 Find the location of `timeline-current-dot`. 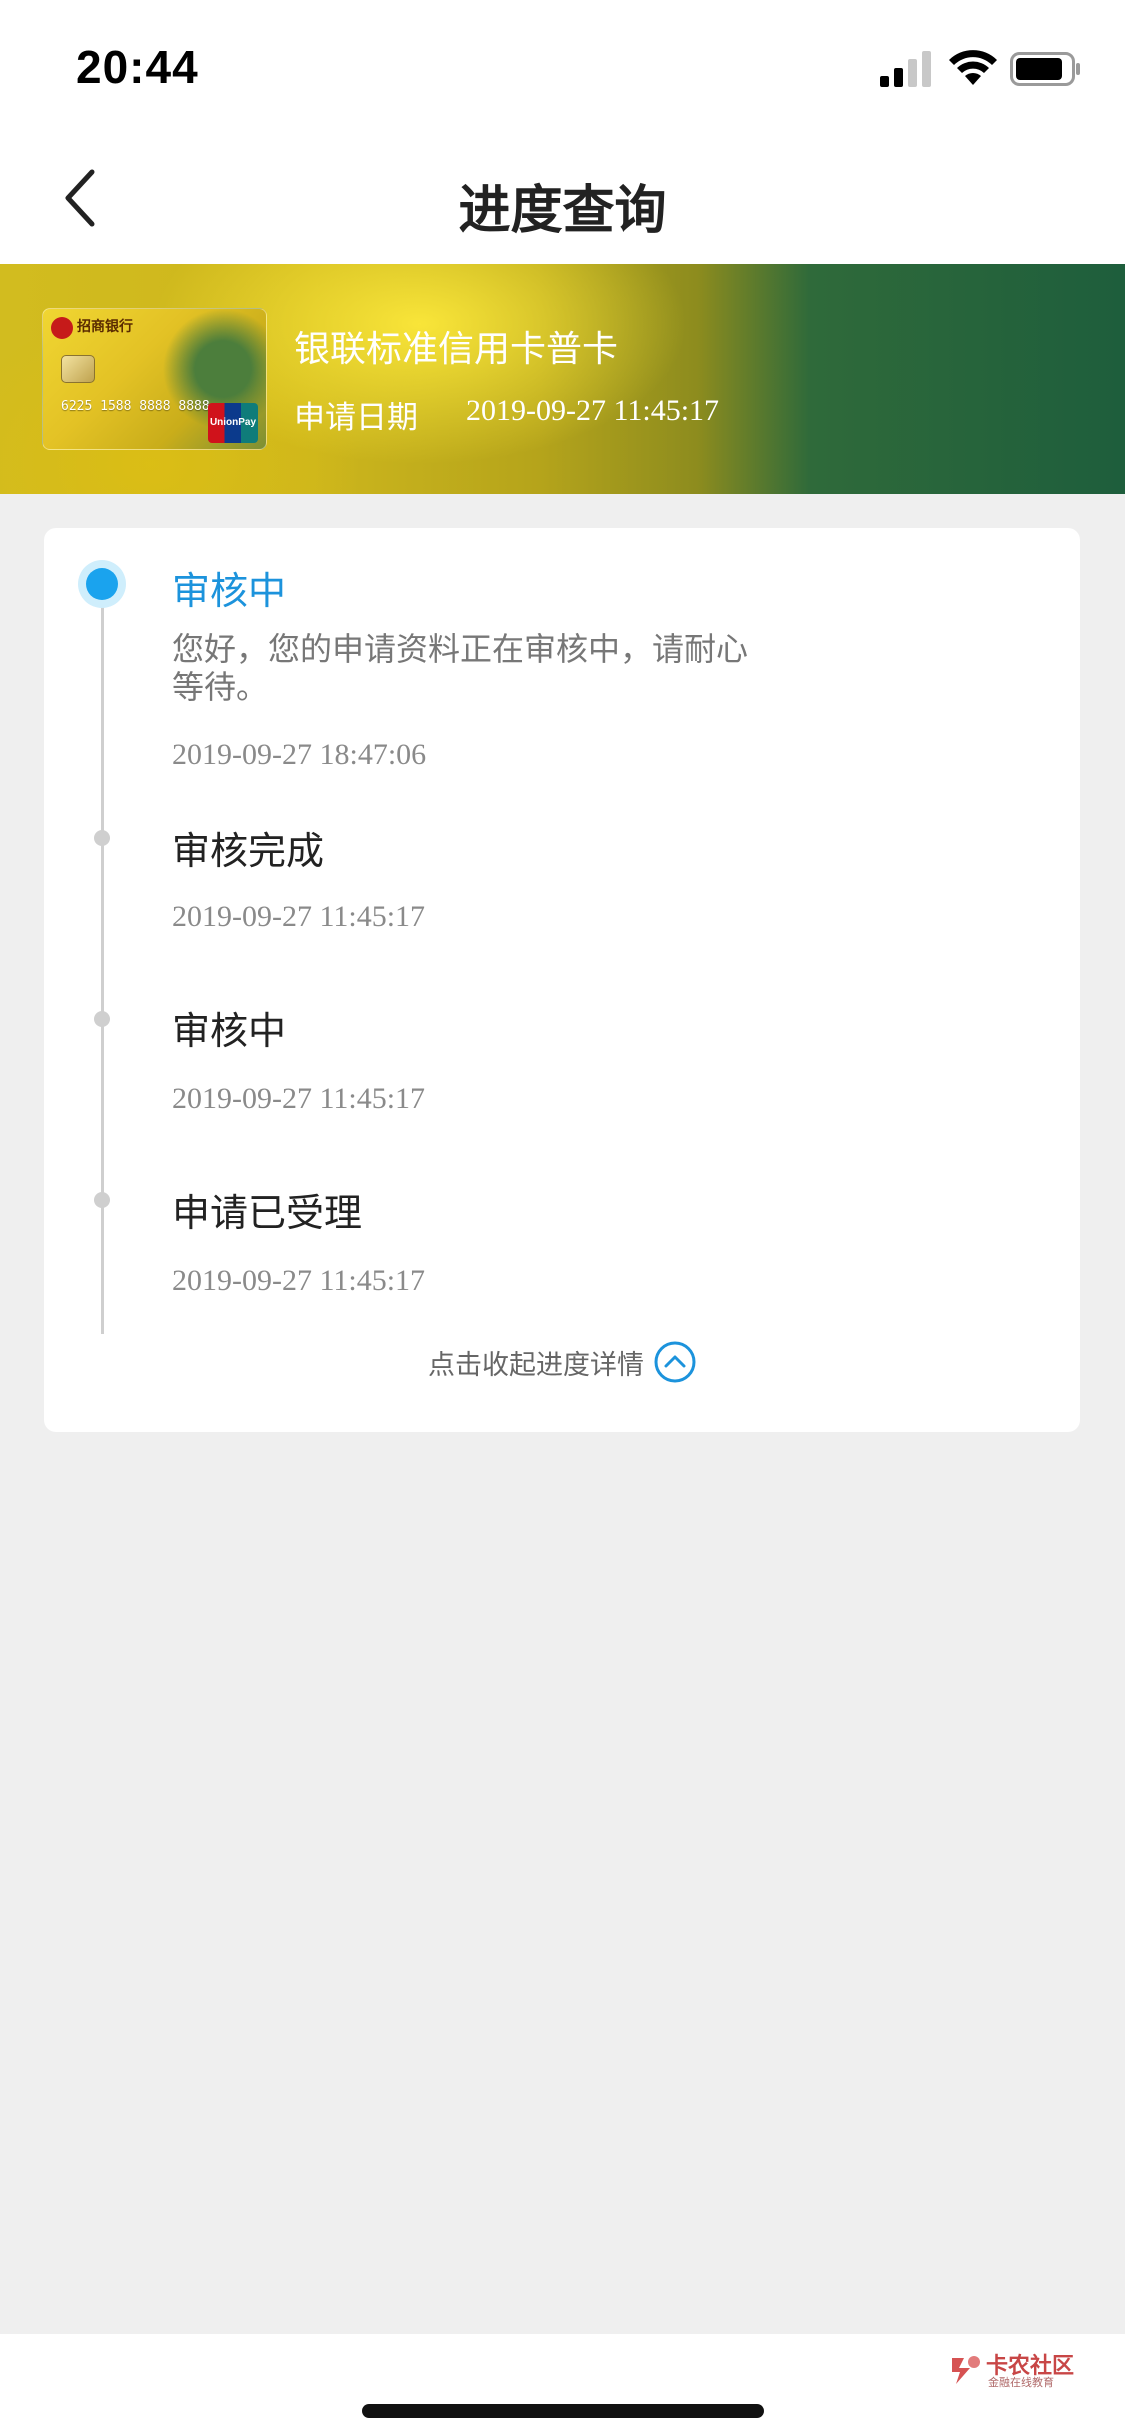

timeline-current-dot is located at coordinates (102, 584).